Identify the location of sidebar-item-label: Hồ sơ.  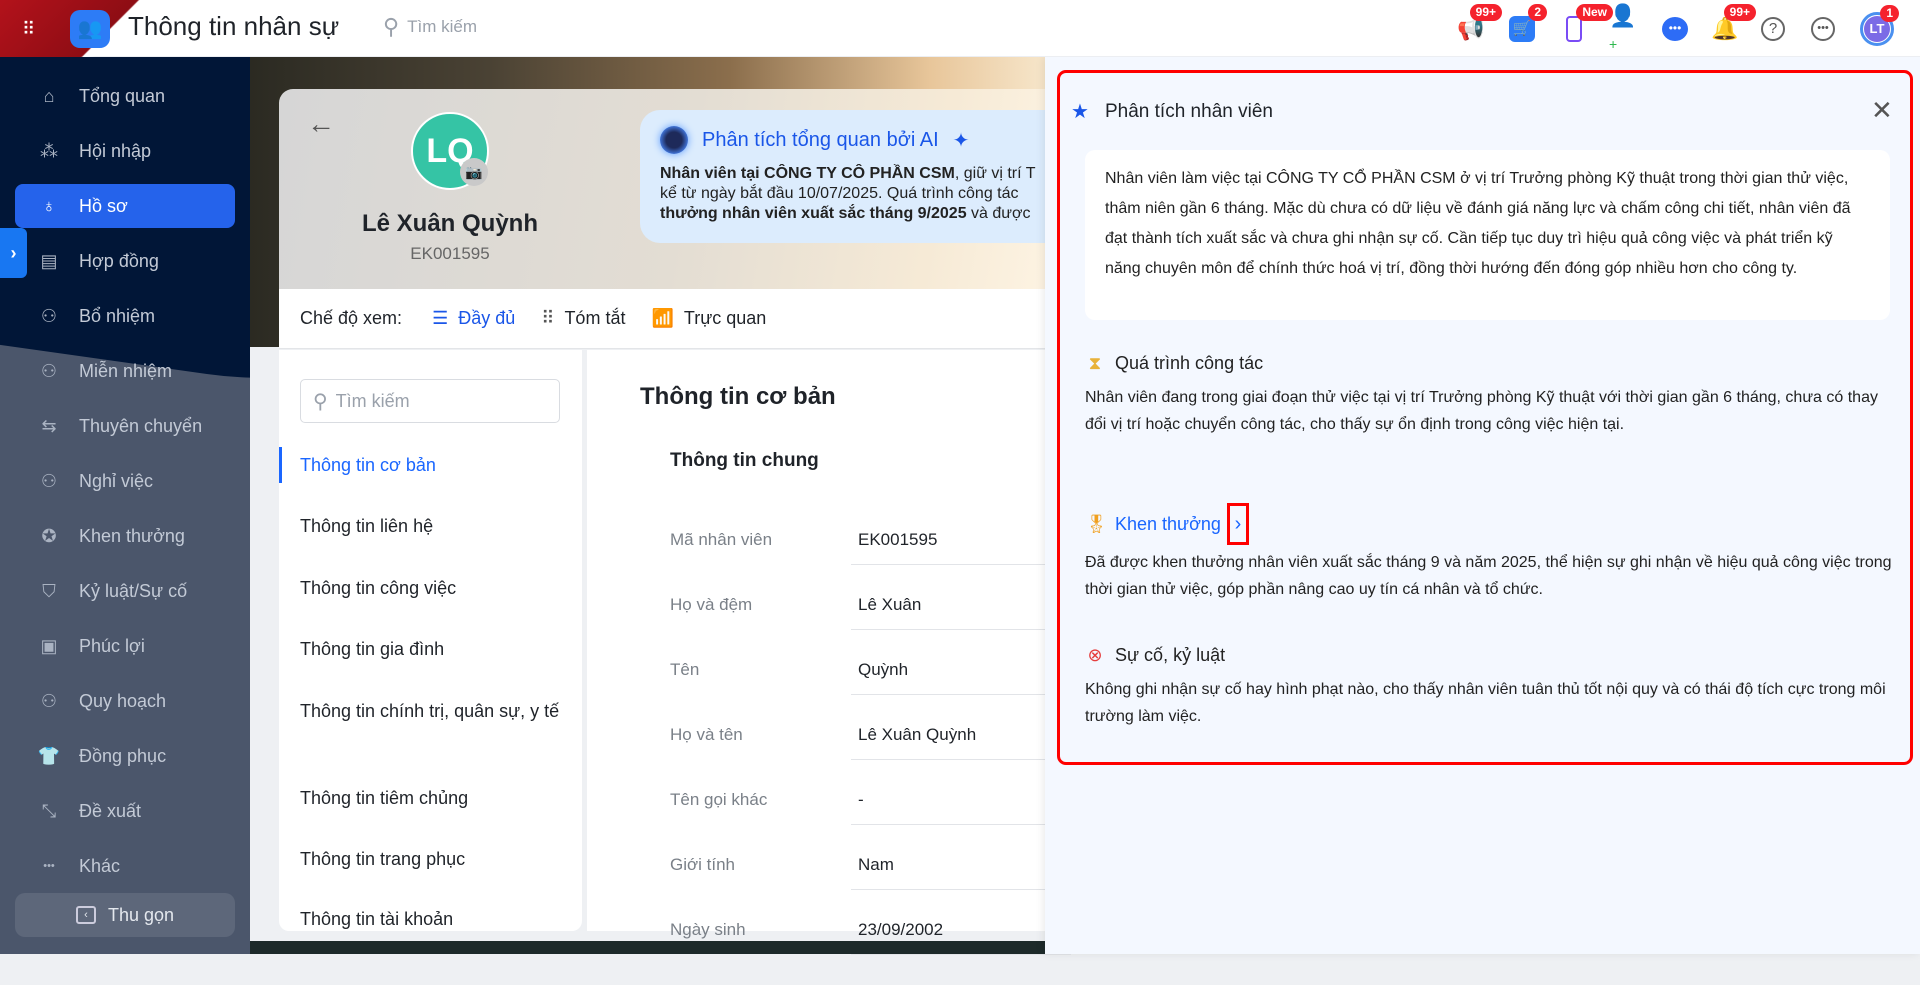
(103, 205).